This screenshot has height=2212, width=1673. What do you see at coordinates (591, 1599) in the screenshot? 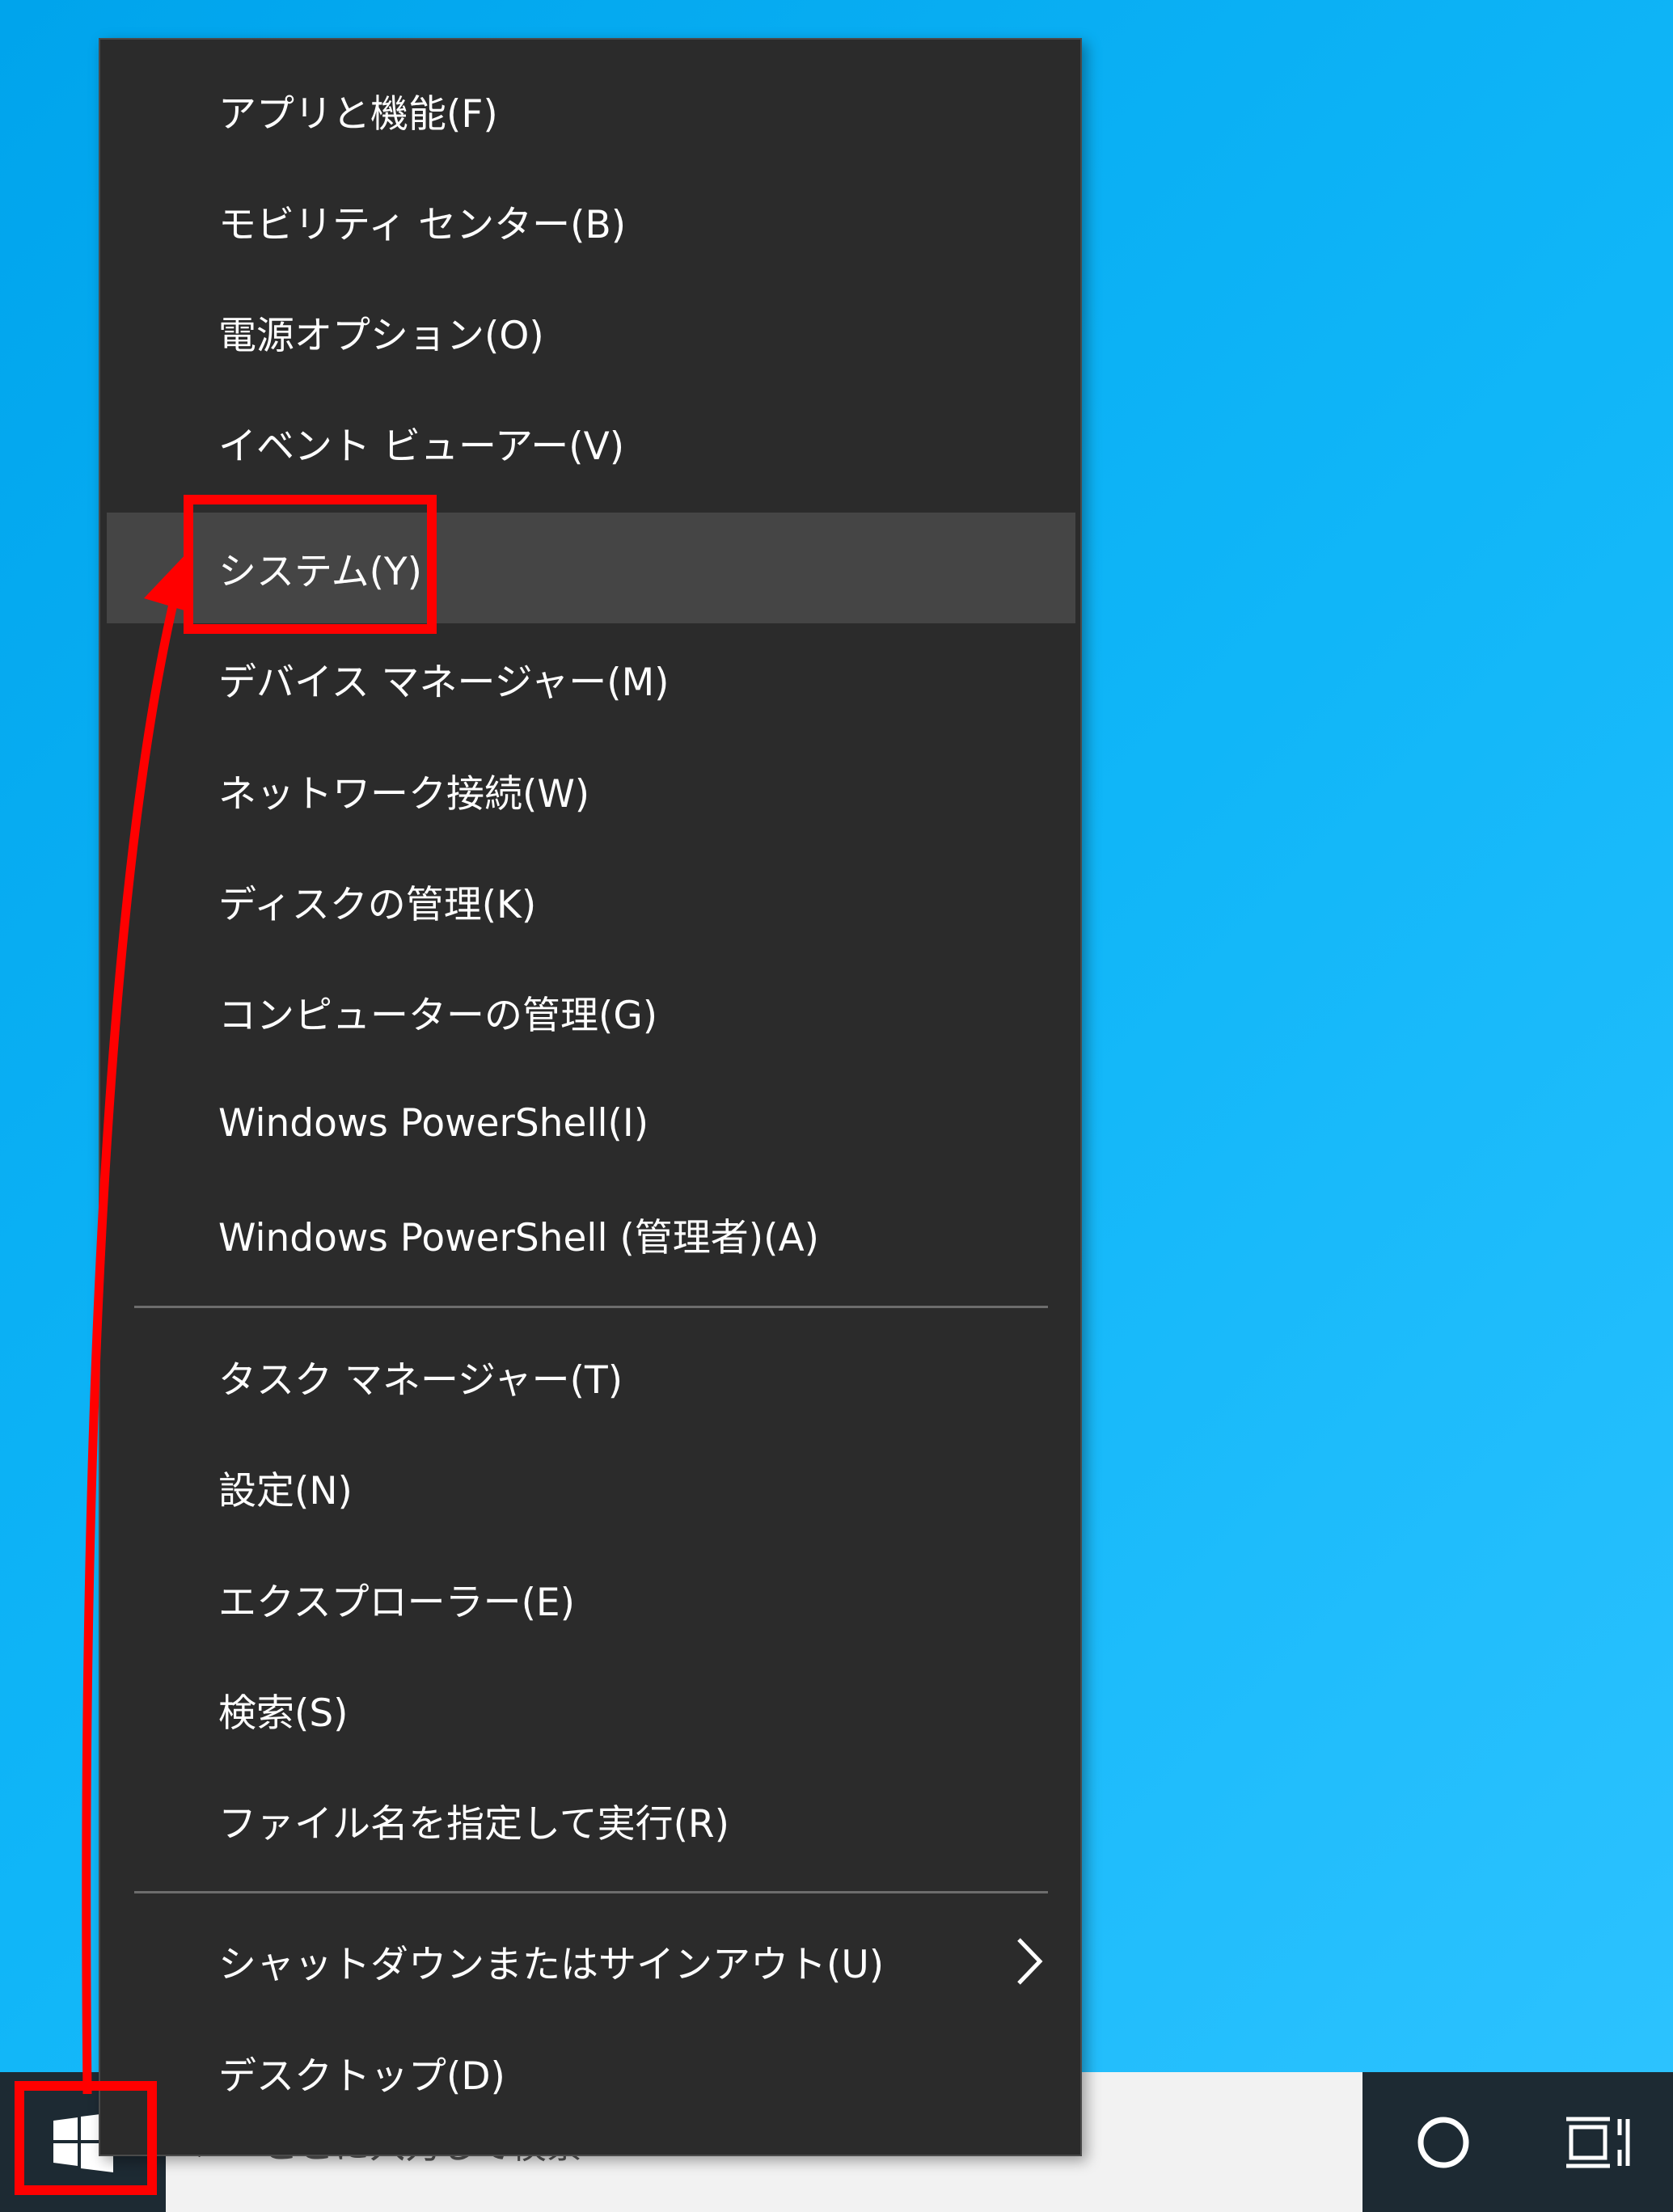
I see `menu-item-explorer: エクスプローラー(E)` at bounding box center [591, 1599].